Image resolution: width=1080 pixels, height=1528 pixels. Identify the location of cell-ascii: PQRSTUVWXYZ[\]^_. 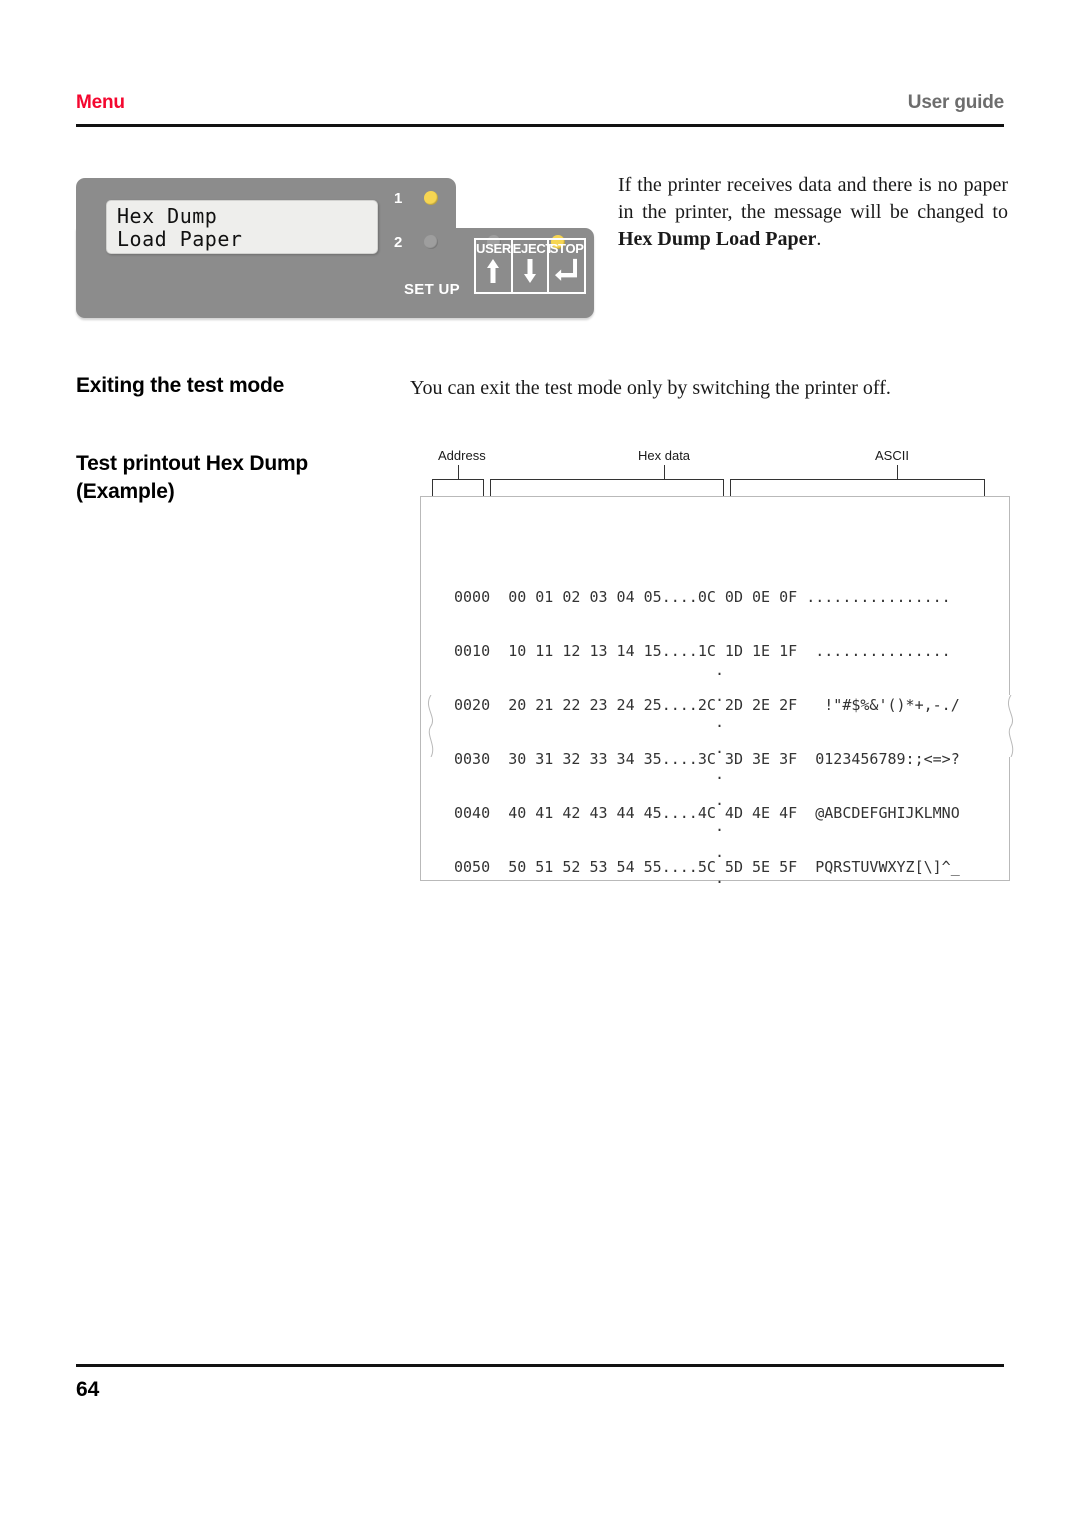
(883, 867).